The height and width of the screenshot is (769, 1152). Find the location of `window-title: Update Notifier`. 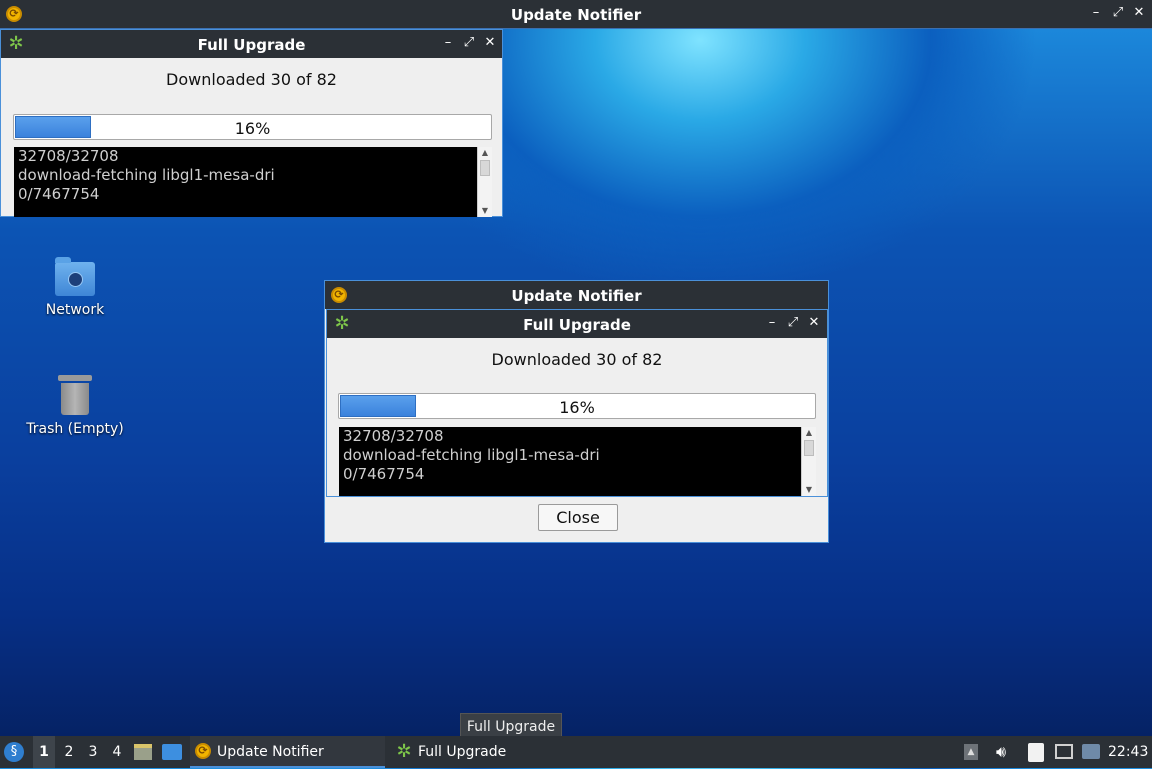

window-title: Update Notifier is located at coordinates (576, 15).